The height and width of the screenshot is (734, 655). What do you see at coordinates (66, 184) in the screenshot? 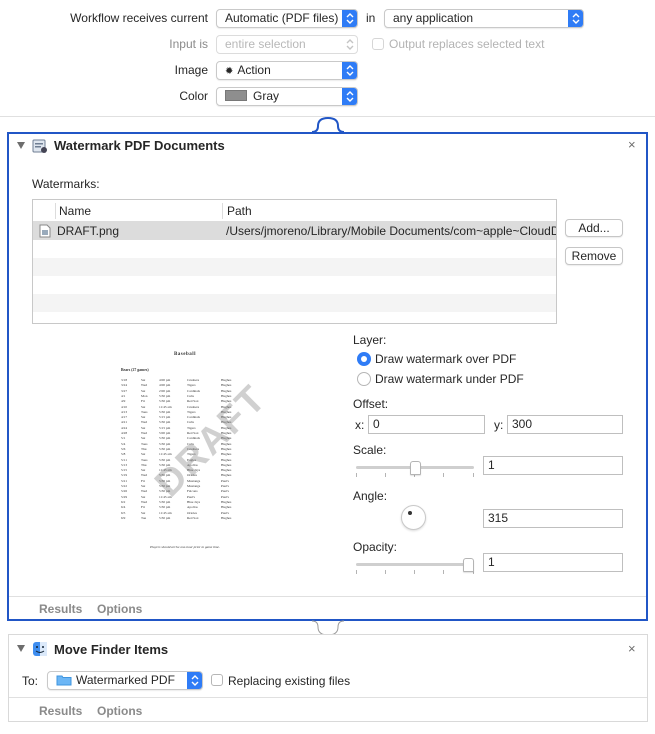
I see `watermarks-label: Watermarks:` at bounding box center [66, 184].